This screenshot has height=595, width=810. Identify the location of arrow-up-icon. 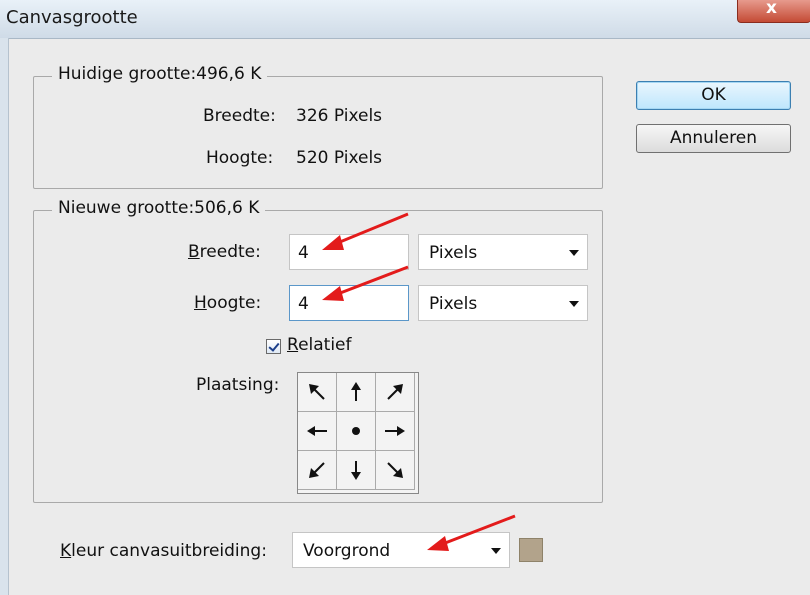
(356, 391).